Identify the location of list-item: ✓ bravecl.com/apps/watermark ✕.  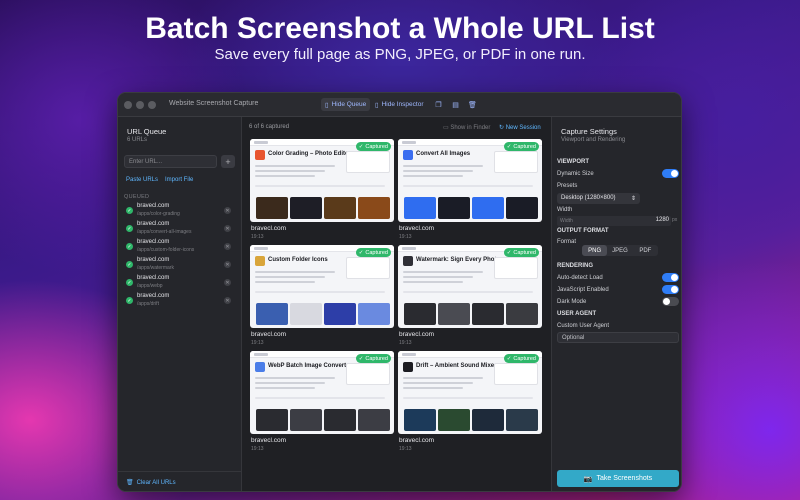
(179, 265).